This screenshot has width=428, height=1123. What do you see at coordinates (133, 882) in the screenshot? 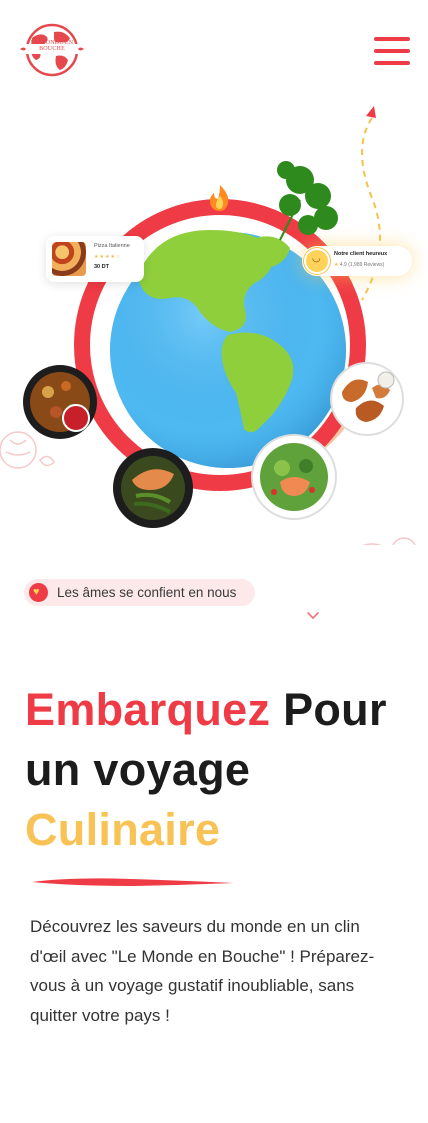
I see `brush-underline-decoration` at bounding box center [133, 882].